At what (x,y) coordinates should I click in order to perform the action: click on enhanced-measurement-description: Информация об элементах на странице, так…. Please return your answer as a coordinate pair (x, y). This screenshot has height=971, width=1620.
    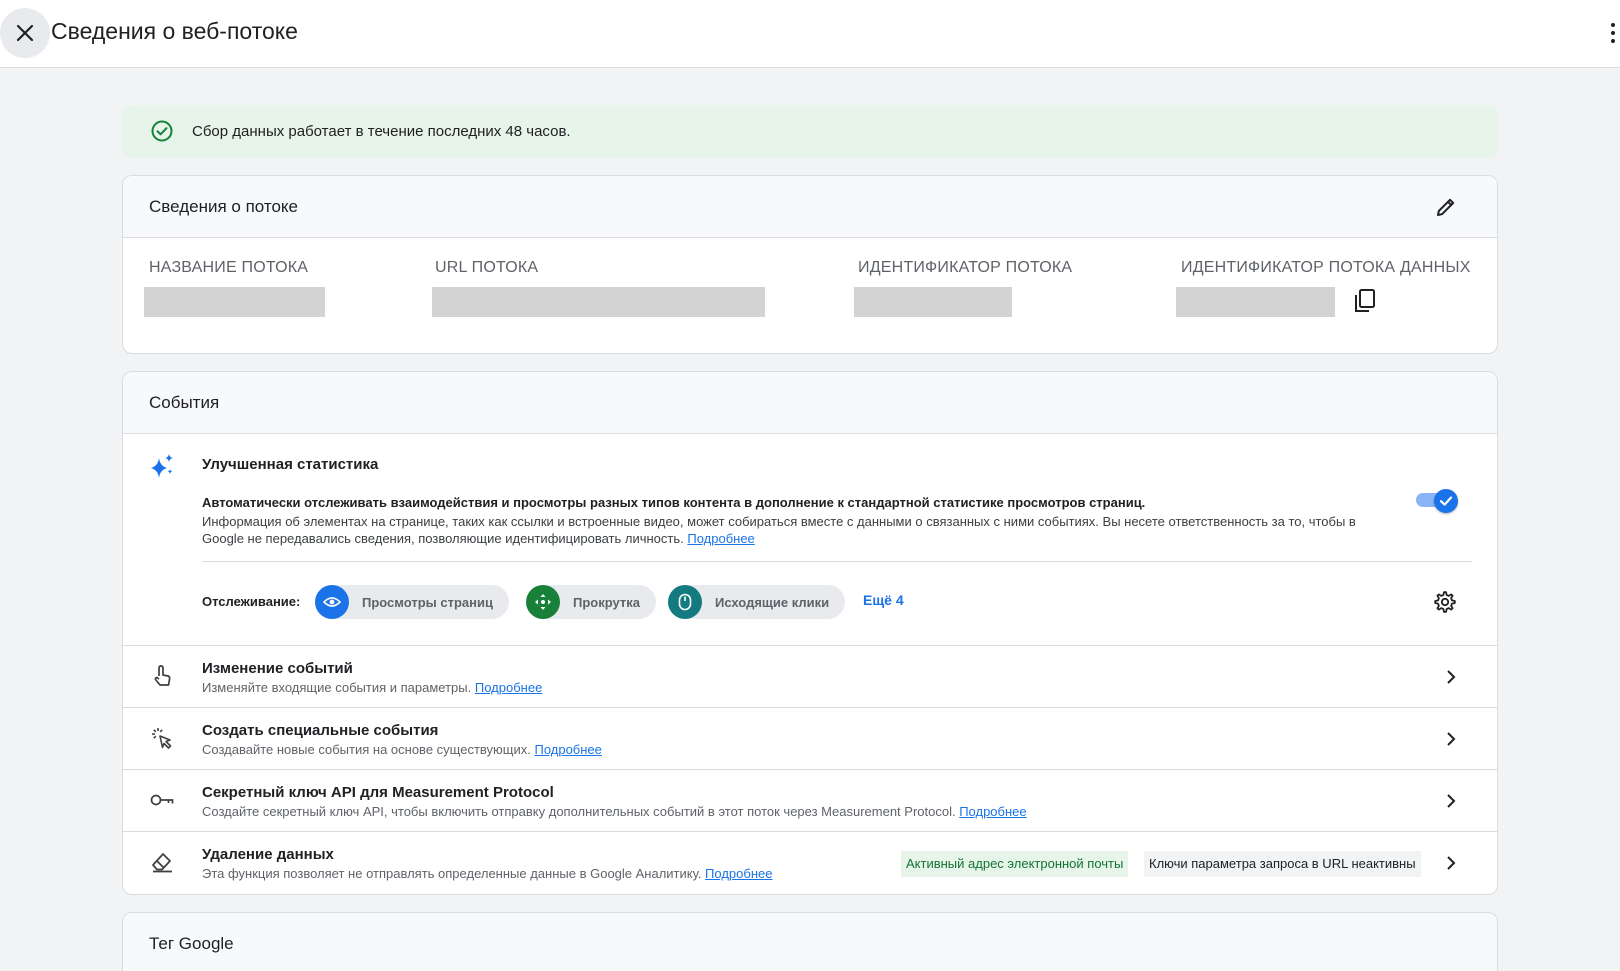
    Looking at the image, I should click on (789, 530).